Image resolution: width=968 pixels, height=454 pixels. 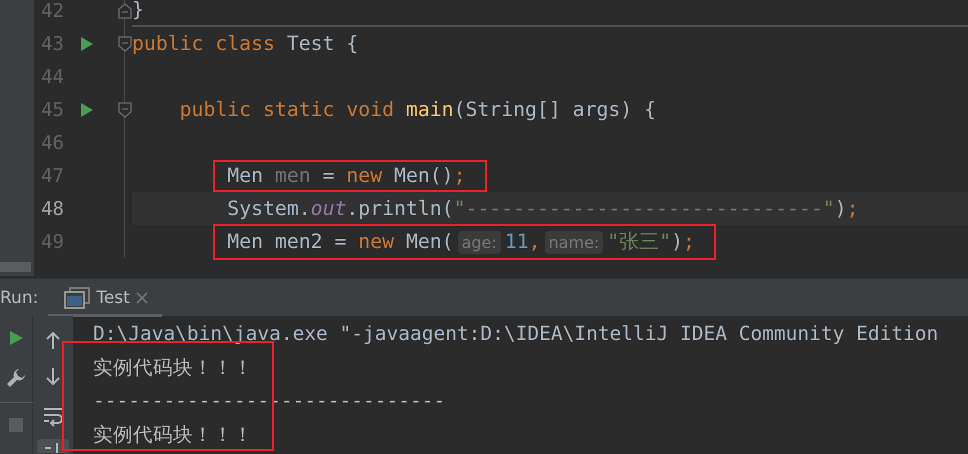 What do you see at coordinates (105, 297) in the screenshot?
I see `run-tab: Test` at bounding box center [105, 297].